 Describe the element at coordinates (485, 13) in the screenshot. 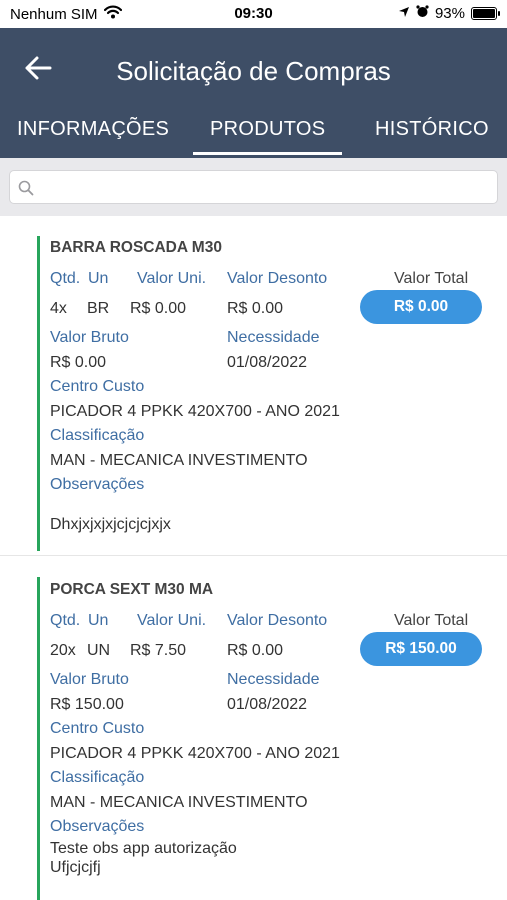

I see `battery-icon` at that location.